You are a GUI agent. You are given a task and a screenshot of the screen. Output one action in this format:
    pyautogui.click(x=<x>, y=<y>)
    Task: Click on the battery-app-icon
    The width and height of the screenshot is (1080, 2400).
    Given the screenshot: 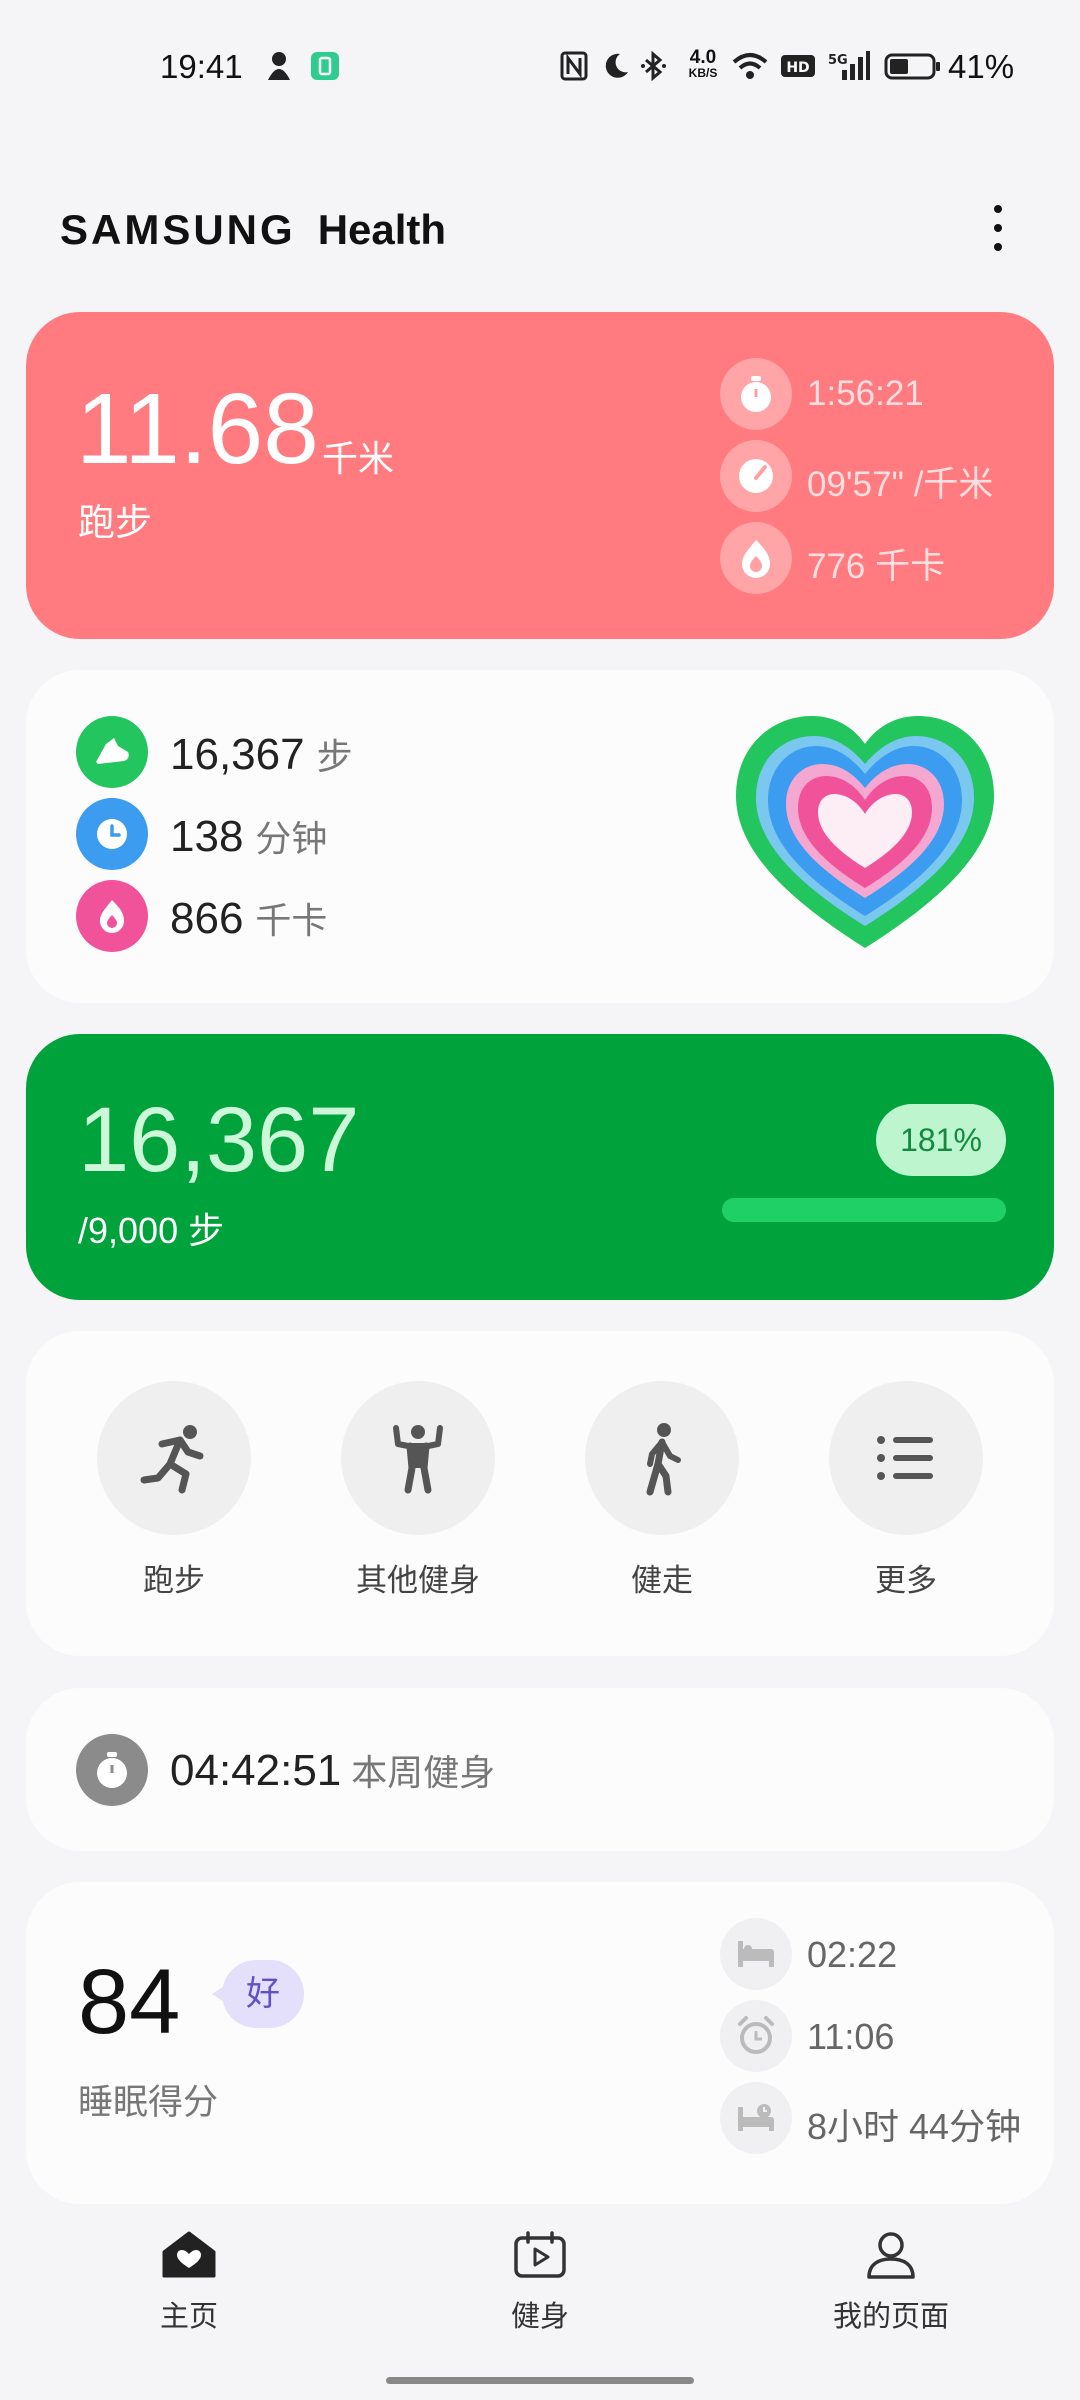 What is the action you would take?
    pyautogui.click(x=325, y=66)
    